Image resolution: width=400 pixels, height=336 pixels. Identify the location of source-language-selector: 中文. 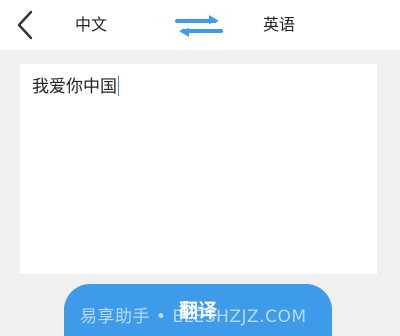
(91, 25).